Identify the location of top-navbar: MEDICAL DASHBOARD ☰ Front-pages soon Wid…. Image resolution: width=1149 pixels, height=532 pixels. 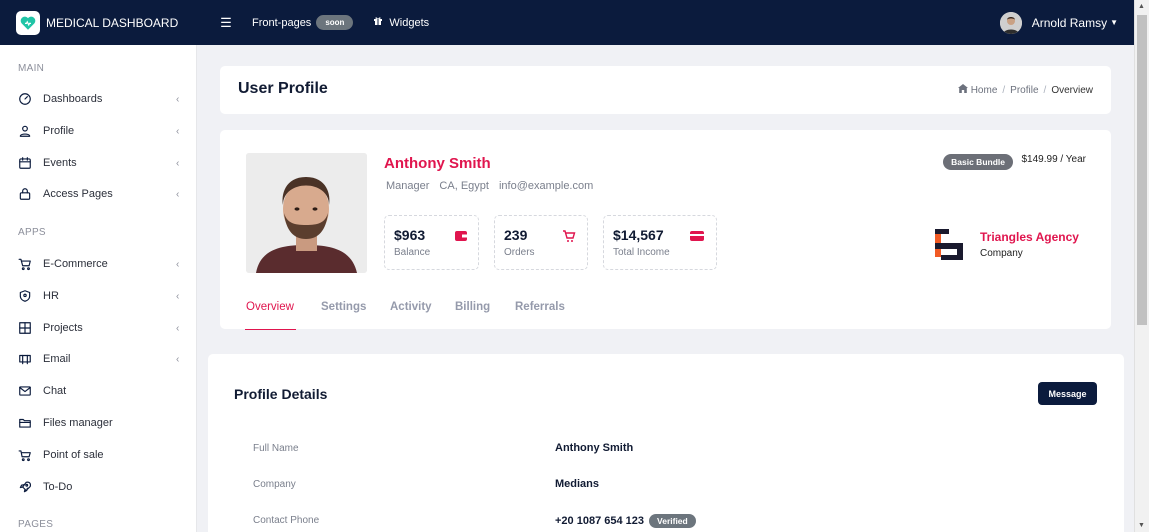
(567, 22).